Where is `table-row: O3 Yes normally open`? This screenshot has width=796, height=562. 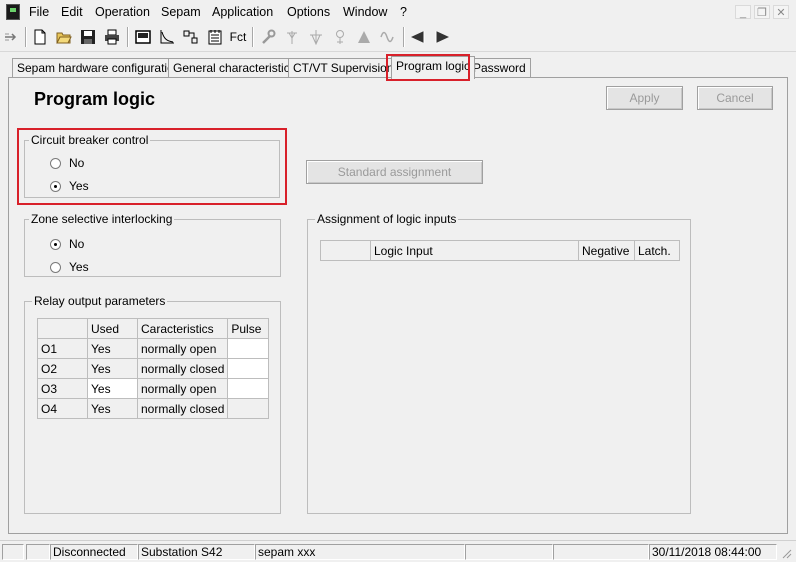
table-row: O3 Yes normally open is located at coordinates (153, 388).